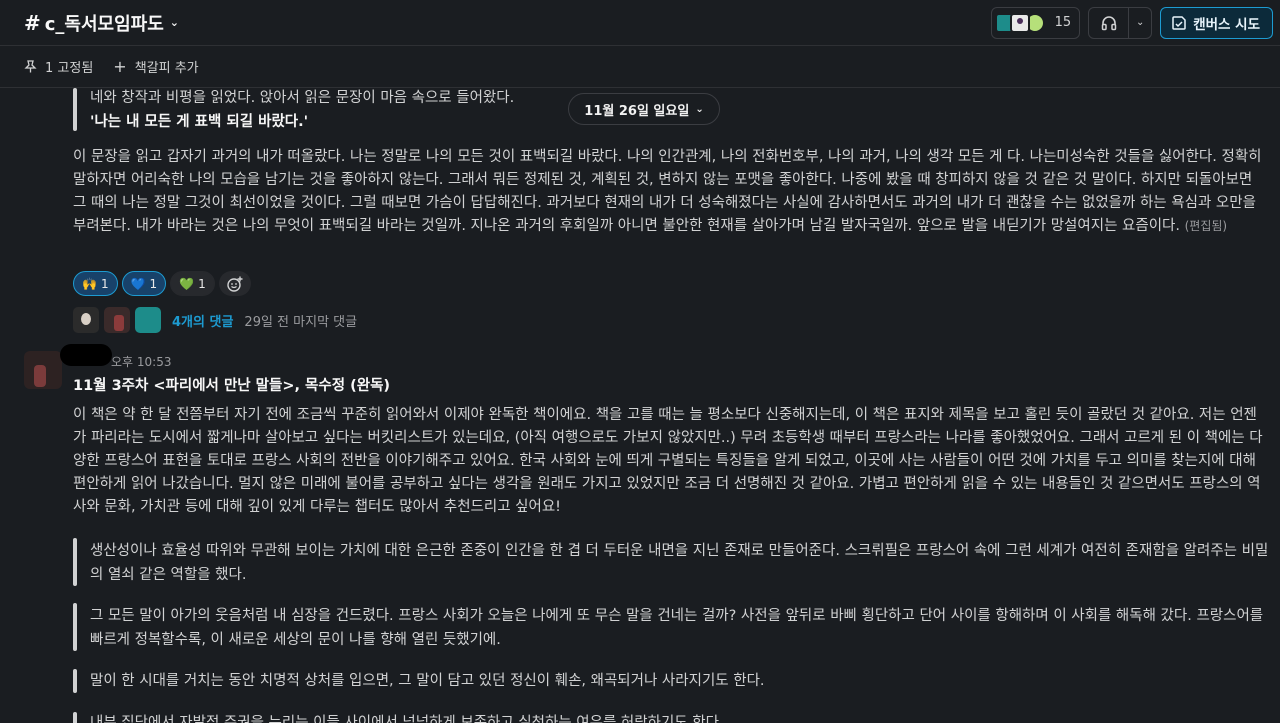 The width and height of the screenshot is (1280, 723). I want to click on header-actions: 15 ⌄ 캔버스 시도, so click(1131, 22).